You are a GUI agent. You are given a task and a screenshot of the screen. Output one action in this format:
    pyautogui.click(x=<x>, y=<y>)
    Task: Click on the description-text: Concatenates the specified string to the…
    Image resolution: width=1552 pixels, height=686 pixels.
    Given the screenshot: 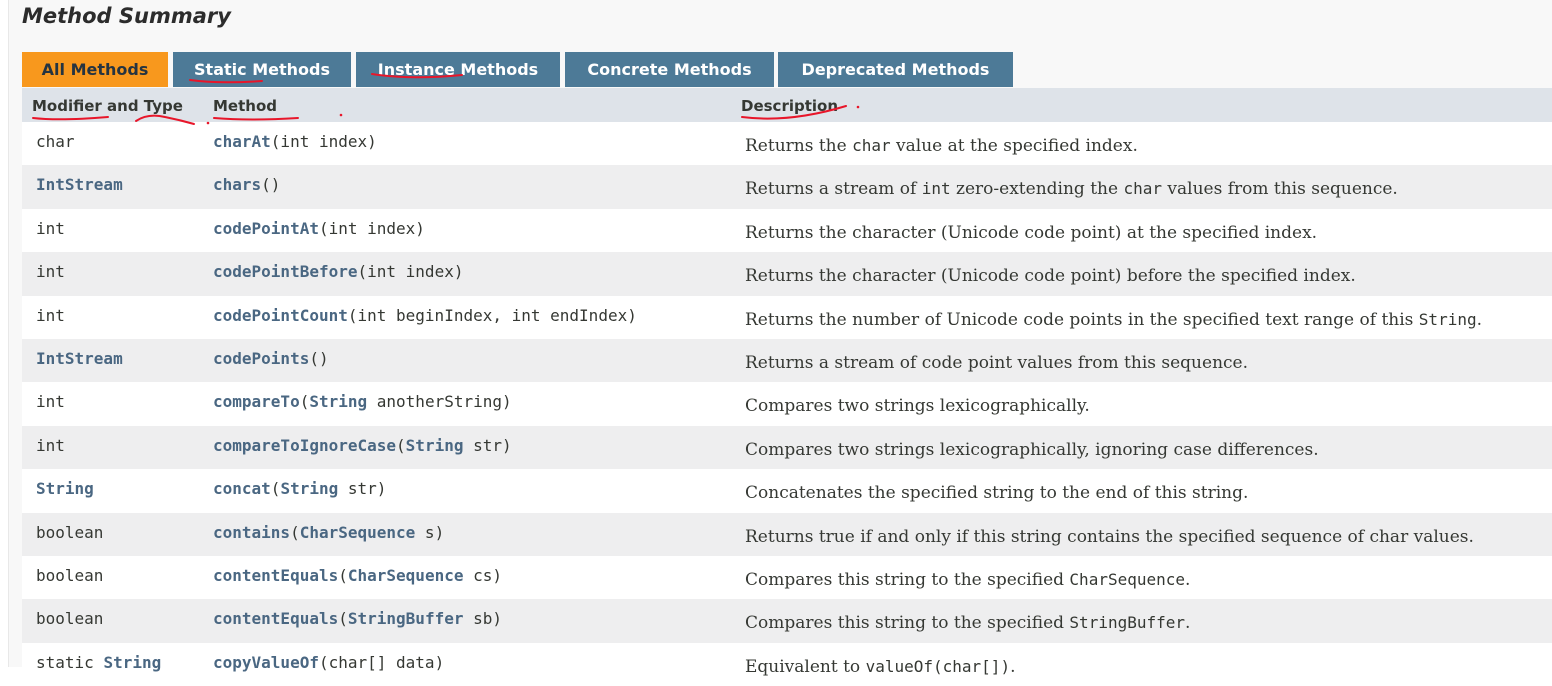 What is the action you would take?
    pyautogui.click(x=997, y=493)
    